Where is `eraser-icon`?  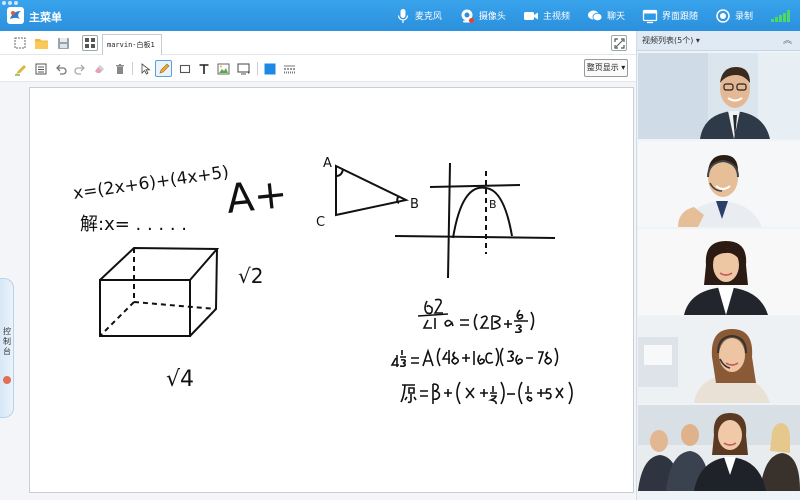 eraser-icon is located at coordinates (99, 68).